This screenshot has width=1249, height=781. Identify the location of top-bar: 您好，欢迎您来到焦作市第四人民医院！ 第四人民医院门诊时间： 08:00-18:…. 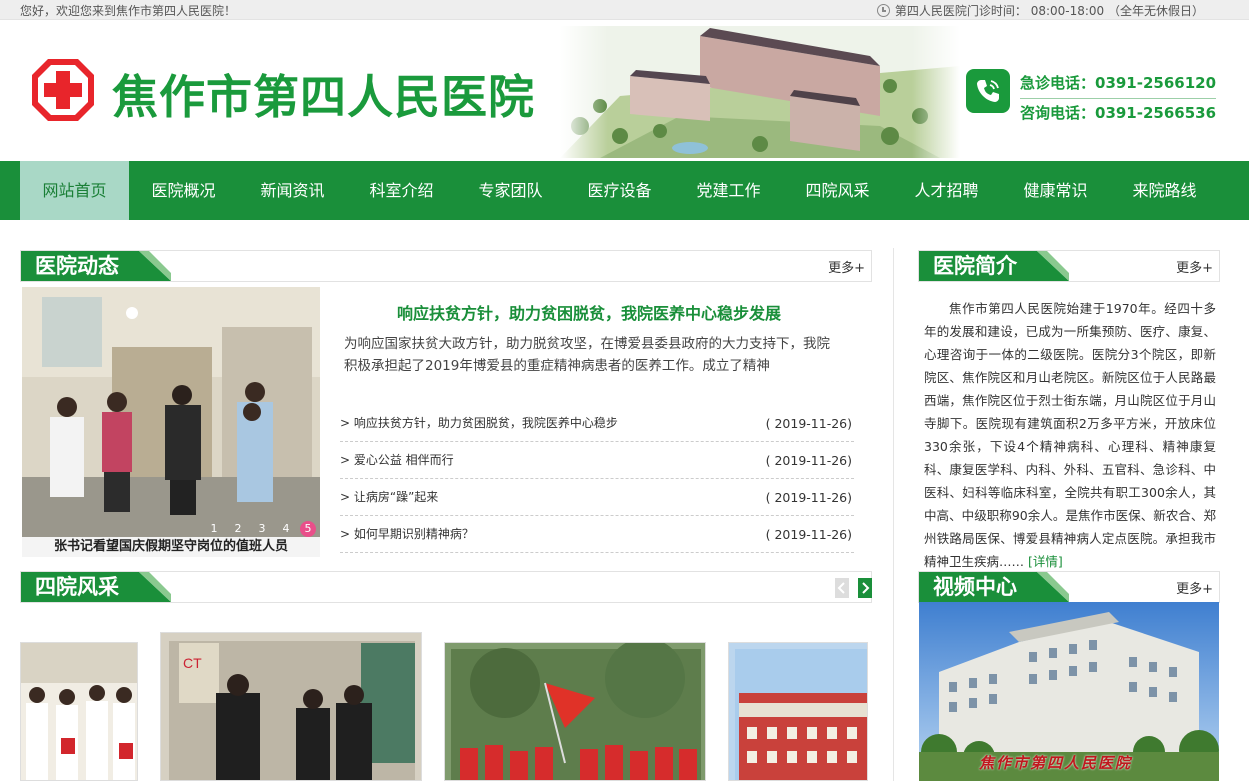
(624, 10).